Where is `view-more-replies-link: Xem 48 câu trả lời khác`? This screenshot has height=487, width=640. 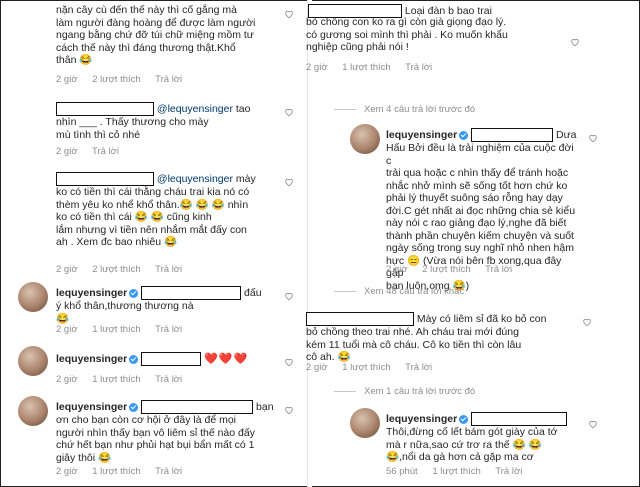
view-more-replies-link: Xem 48 câu trả lời khác is located at coordinates (399, 291).